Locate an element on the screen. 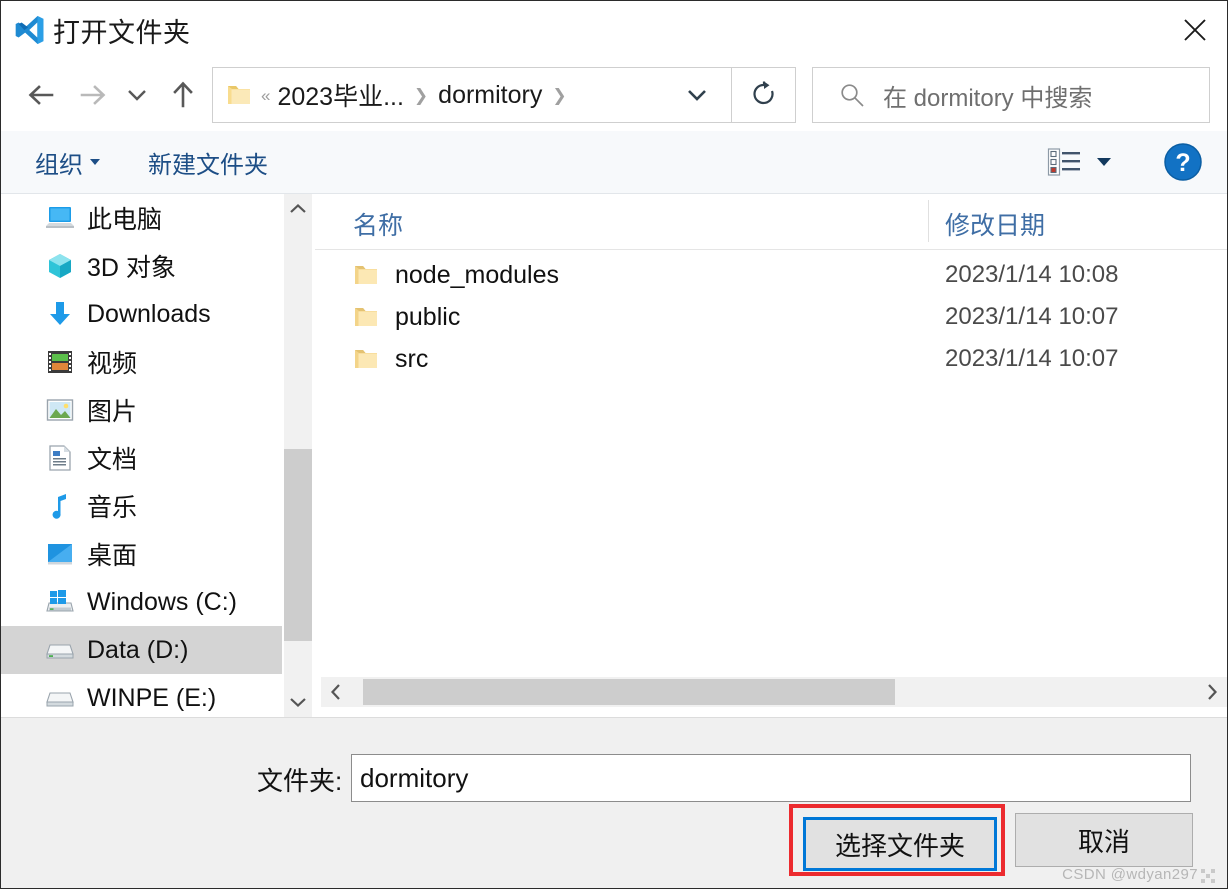  document-icon is located at coordinates (60, 458).